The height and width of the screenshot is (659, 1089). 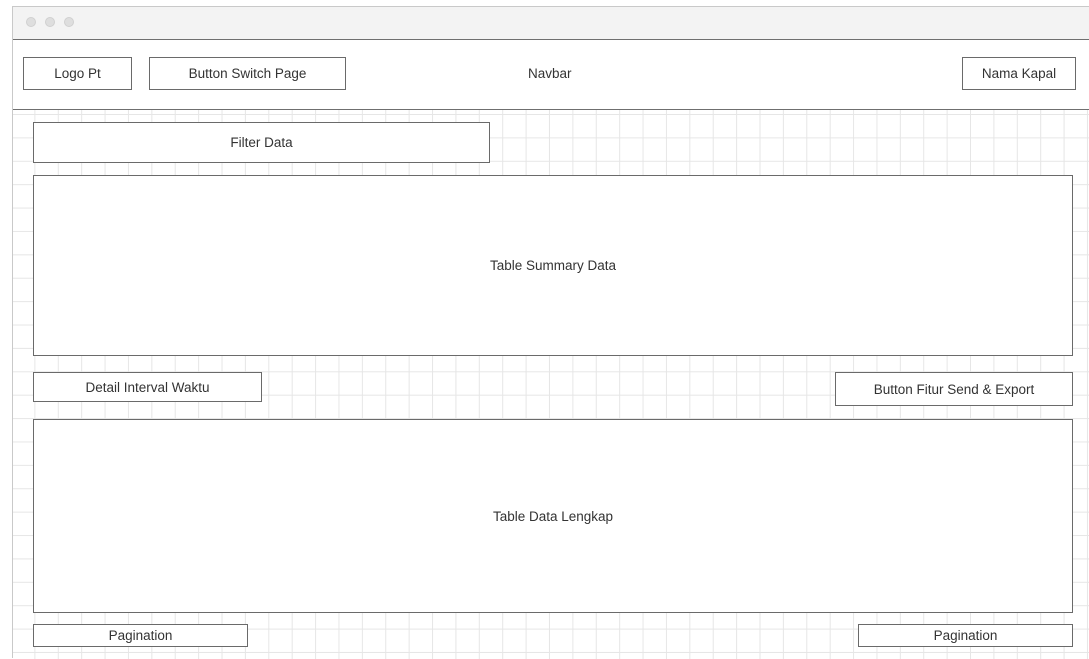 What do you see at coordinates (69, 22) in the screenshot?
I see `window-maximize-dot` at bounding box center [69, 22].